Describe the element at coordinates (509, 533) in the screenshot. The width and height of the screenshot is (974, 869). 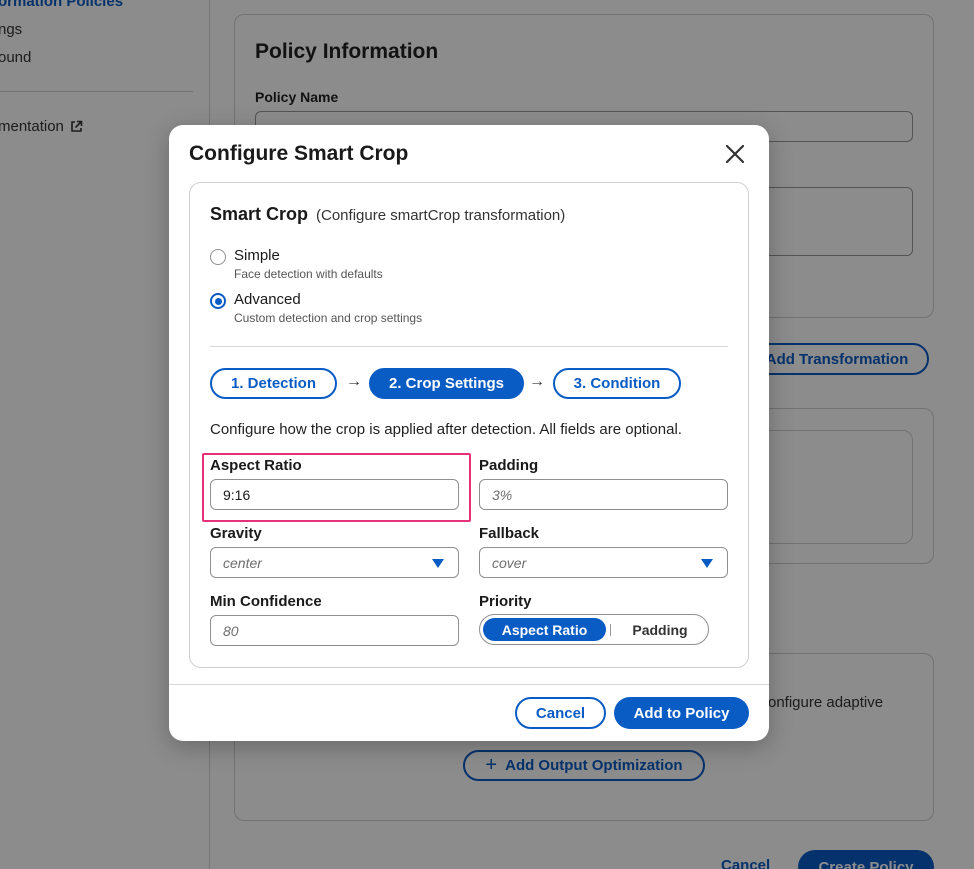
I see `fallback-label: Fallback` at that location.